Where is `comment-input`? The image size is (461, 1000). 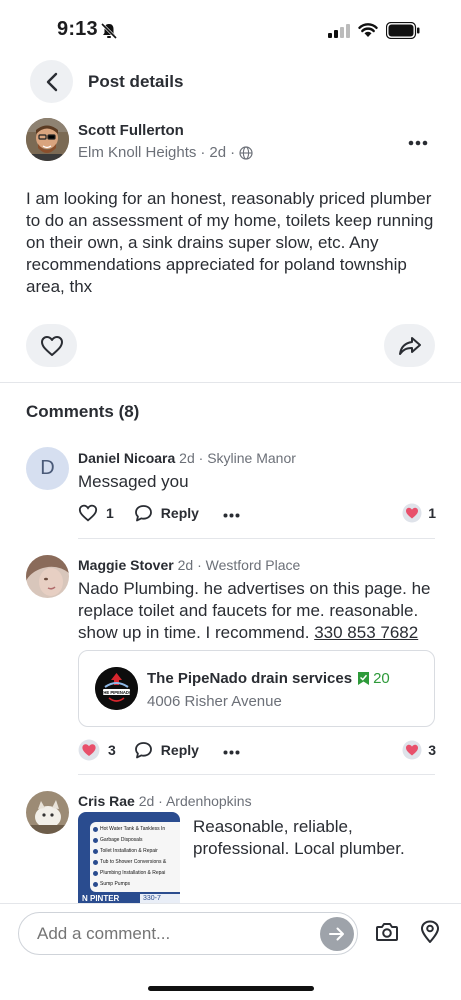 comment-input is located at coordinates (188, 933).